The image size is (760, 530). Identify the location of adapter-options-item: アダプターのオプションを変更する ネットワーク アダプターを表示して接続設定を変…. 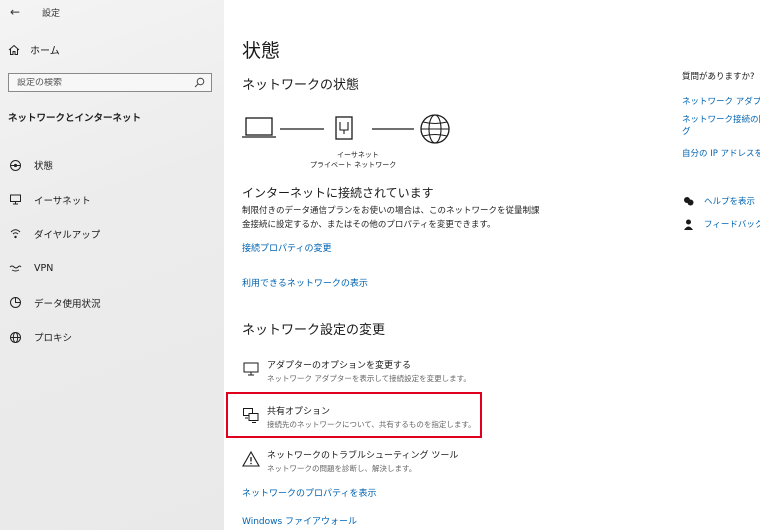
(362, 371).